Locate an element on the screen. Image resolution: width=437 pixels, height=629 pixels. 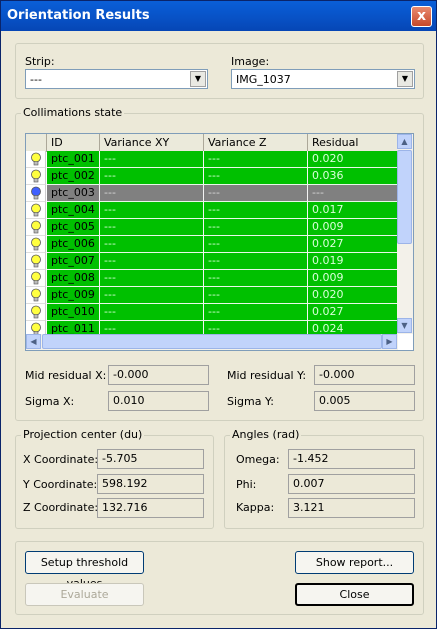
table-row: ptc_005 --- --- 0.009 is located at coordinates (212, 227).